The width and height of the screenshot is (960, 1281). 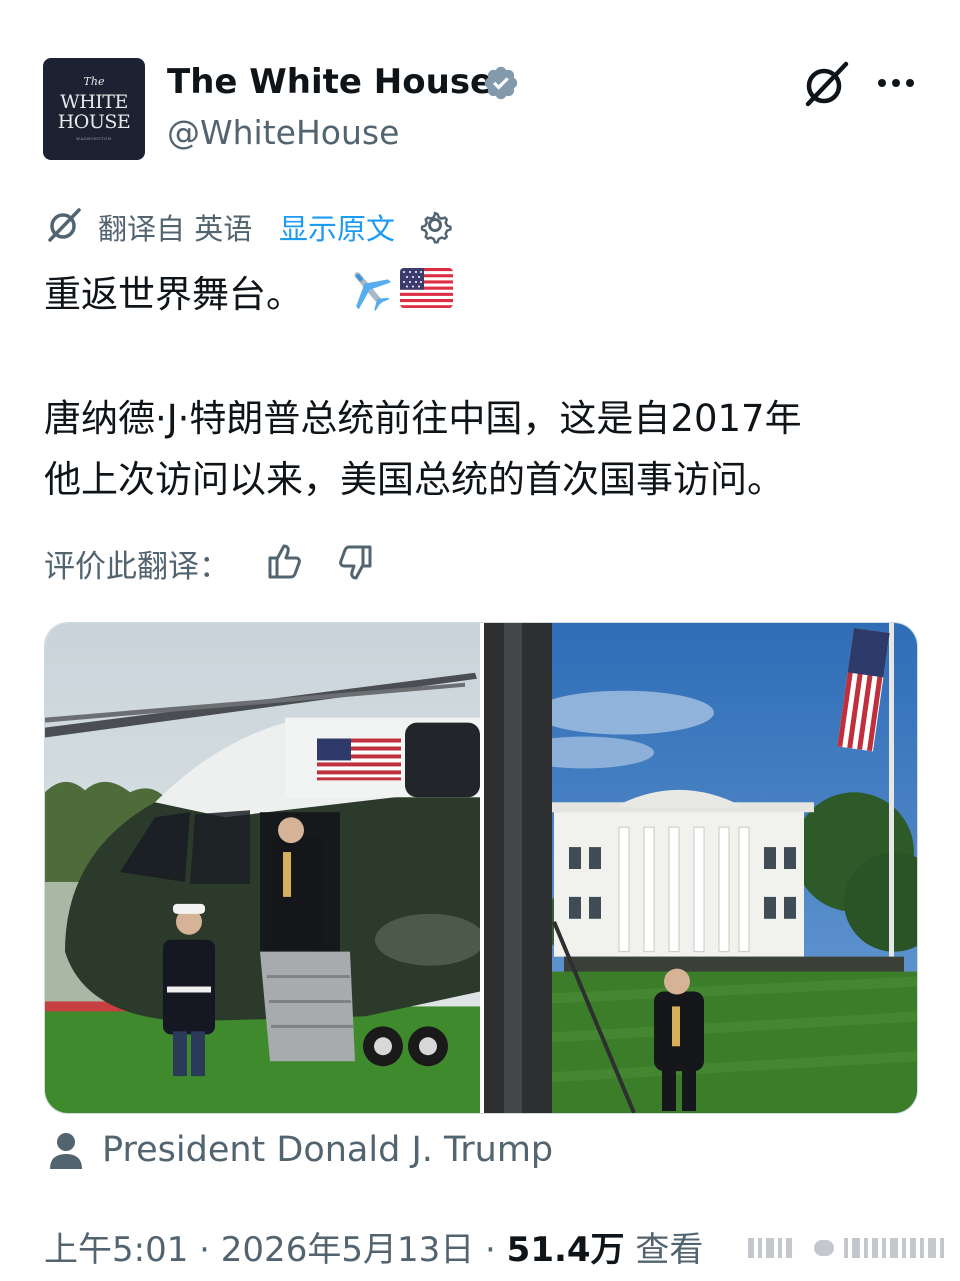 What do you see at coordinates (501, 83) in the screenshot?
I see `verified-badge-icon` at bounding box center [501, 83].